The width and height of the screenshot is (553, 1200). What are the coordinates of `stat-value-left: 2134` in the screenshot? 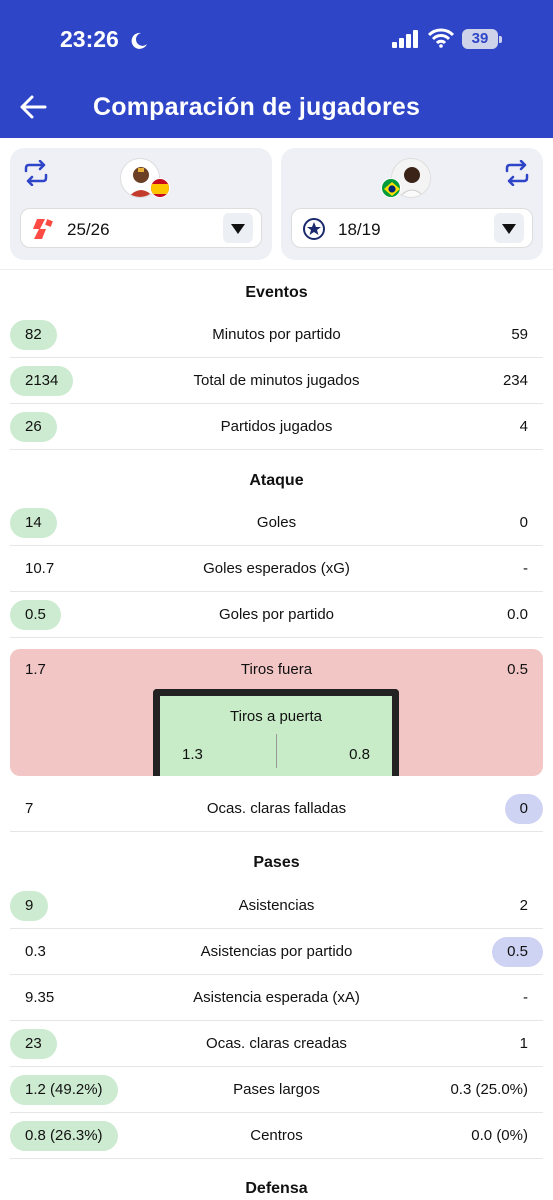 It's located at (42, 381).